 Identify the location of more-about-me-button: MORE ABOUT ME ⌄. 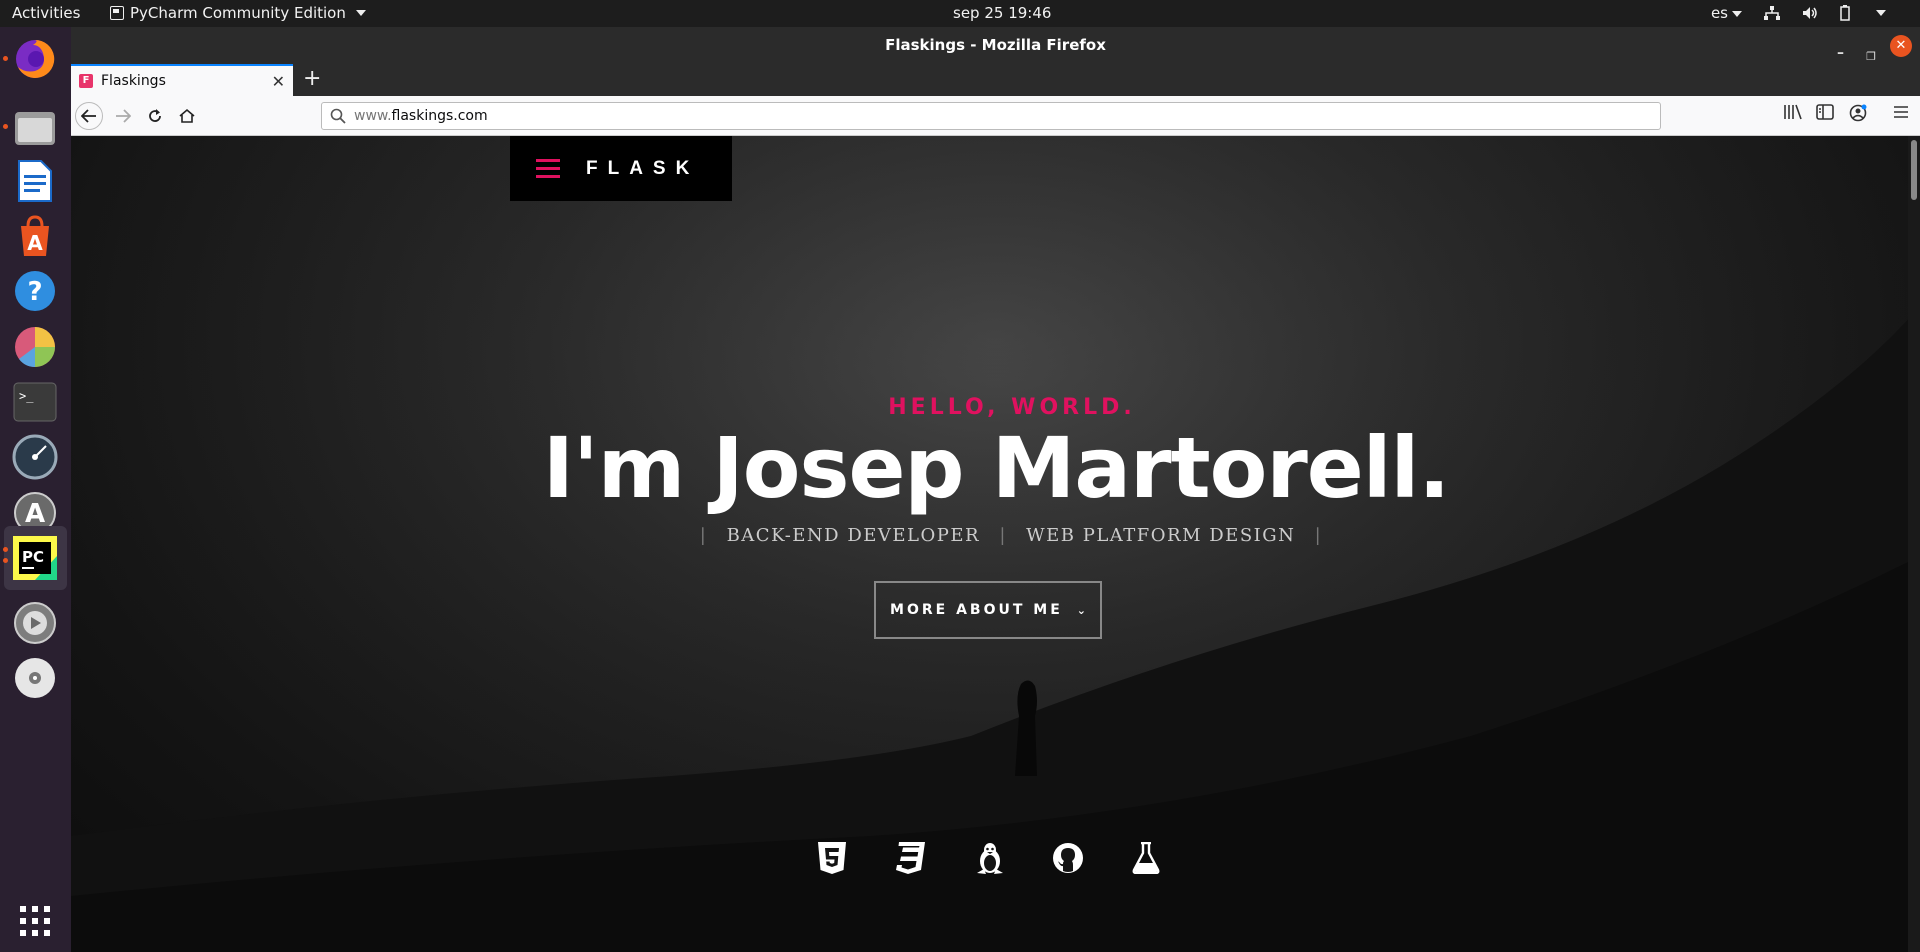
(988, 610).